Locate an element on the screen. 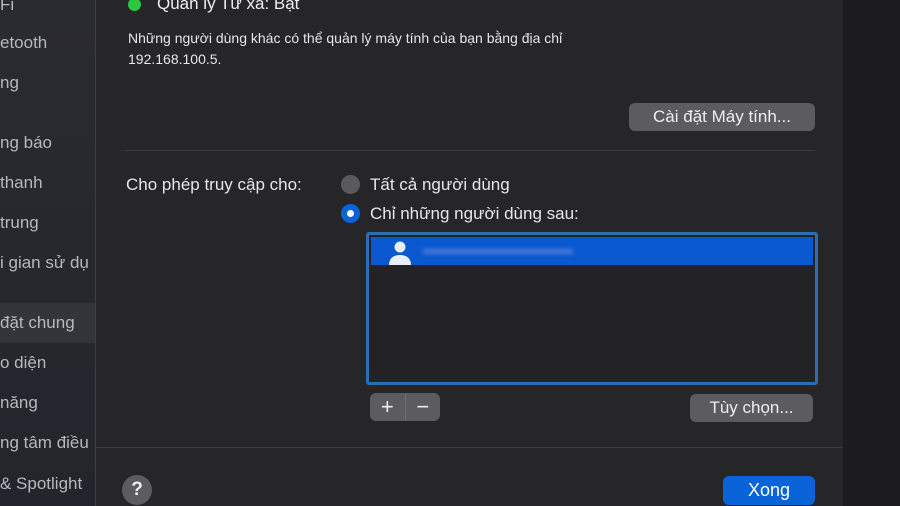  done-button: Xong is located at coordinates (769, 490).